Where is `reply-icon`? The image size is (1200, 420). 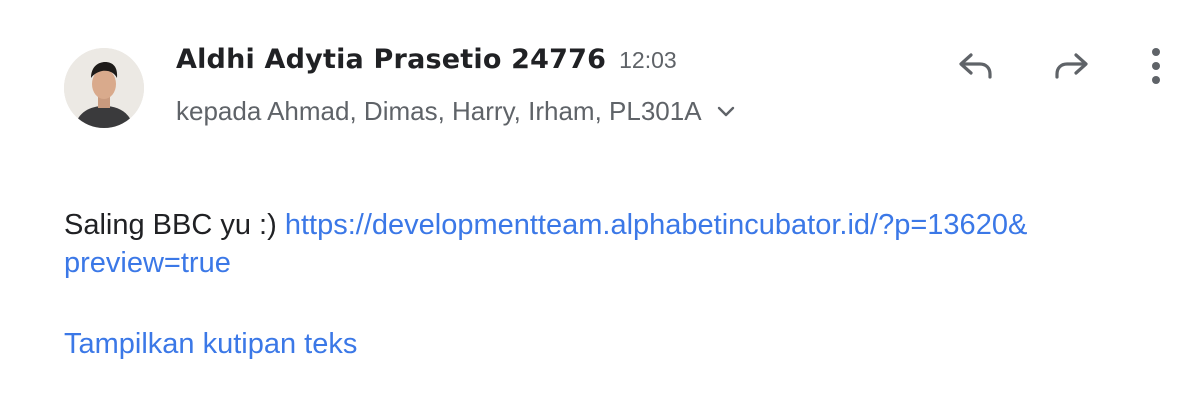 reply-icon is located at coordinates (975, 66).